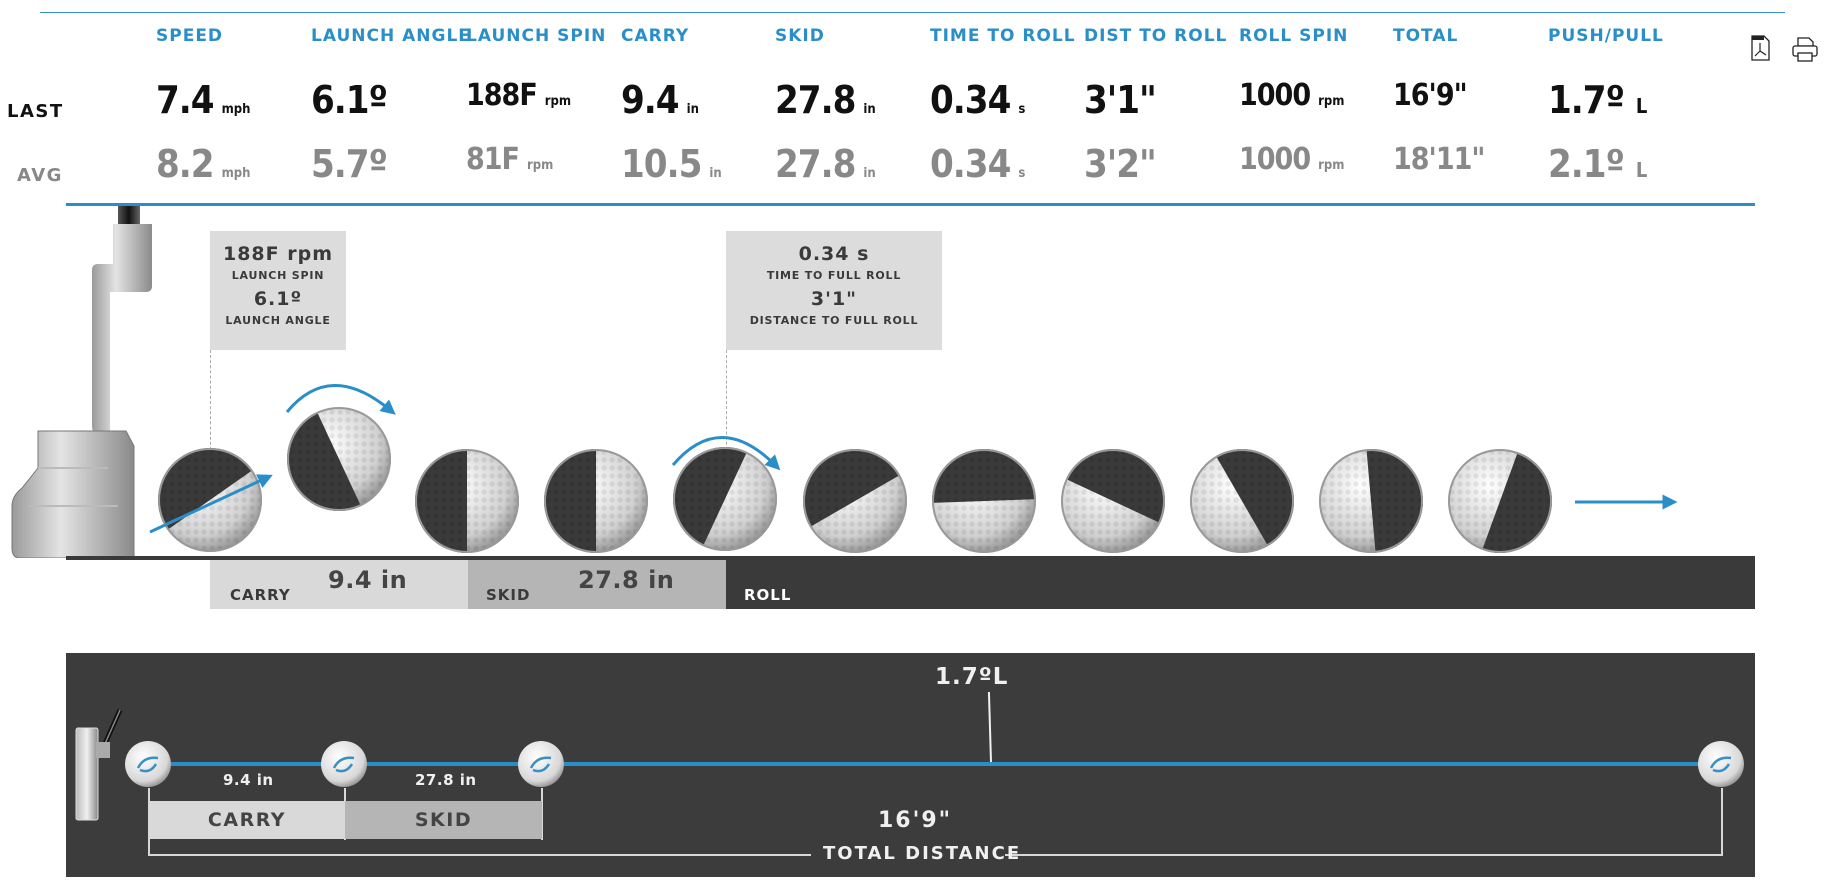 Image resolution: width=1825 pixels, height=888 pixels. I want to click on avg-unit: mph, so click(236, 173).